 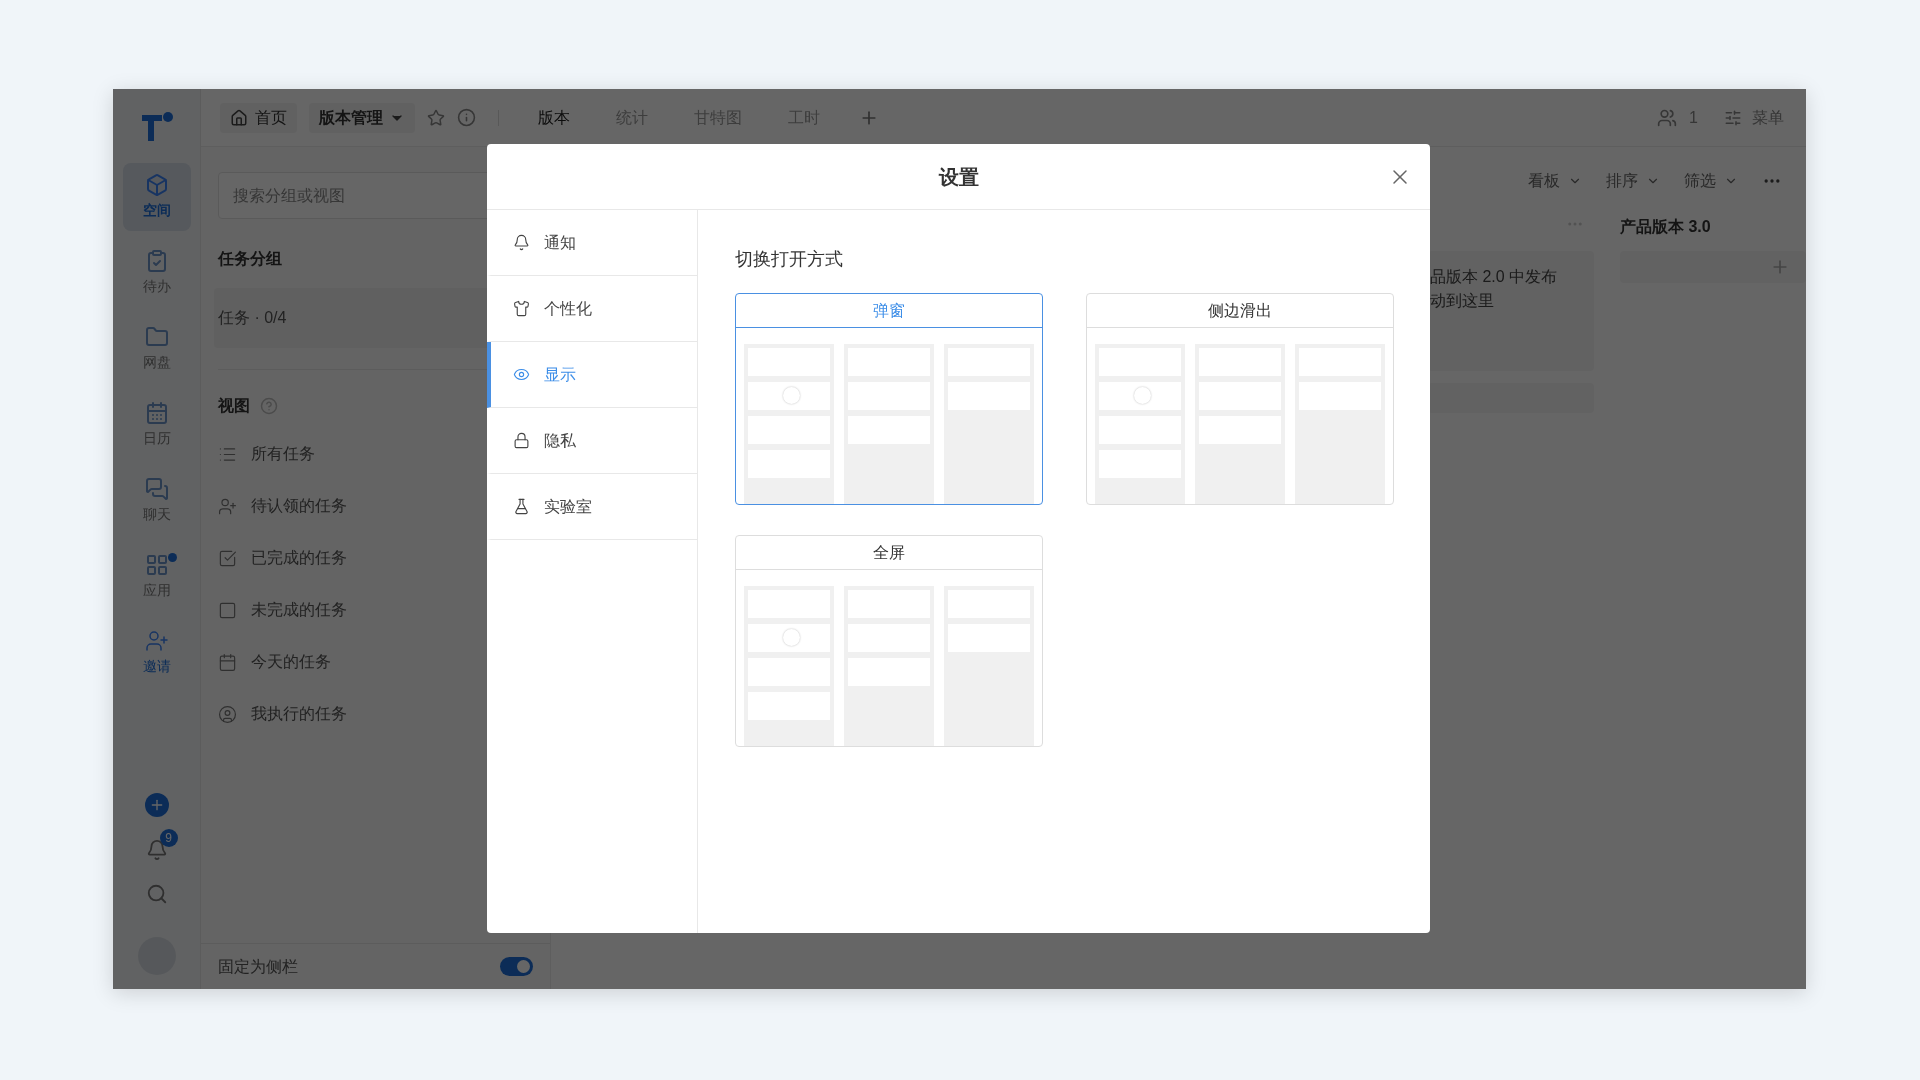 What do you see at coordinates (1711, 181) in the screenshot?
I see `toolbar-dropdown: 筛选` at bounding box center [1711, 181].